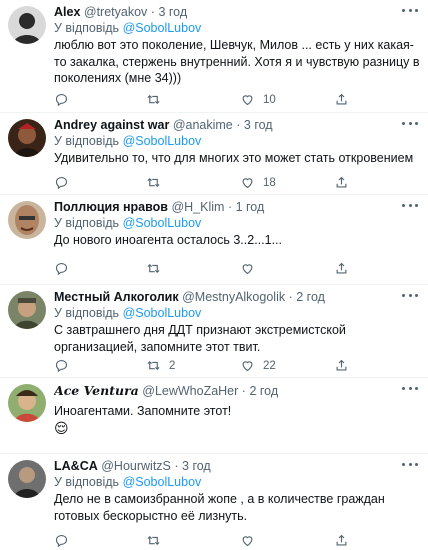  I want to click on action-bar, so click(224, 541).